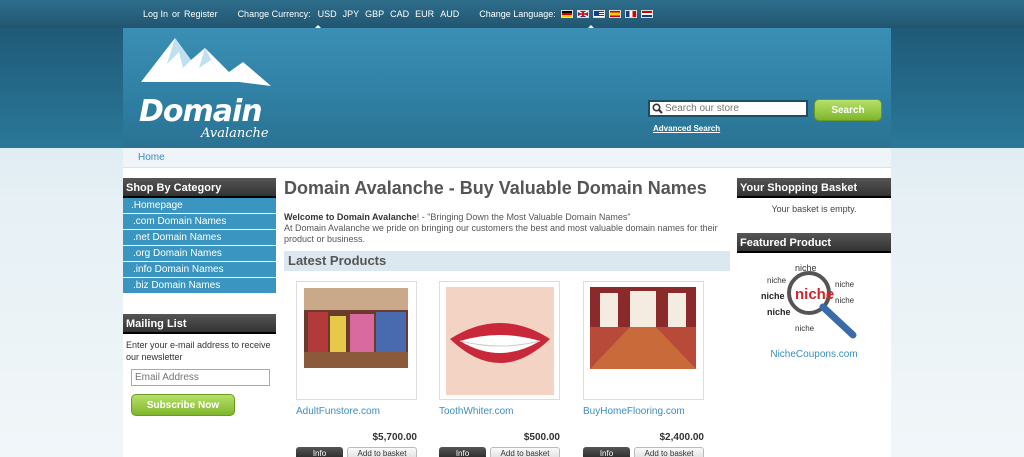 This screenshot has width=1024, height=457. Describe the element at coordinates (733, 108) in the screenshot. I see `search-input` at that location.